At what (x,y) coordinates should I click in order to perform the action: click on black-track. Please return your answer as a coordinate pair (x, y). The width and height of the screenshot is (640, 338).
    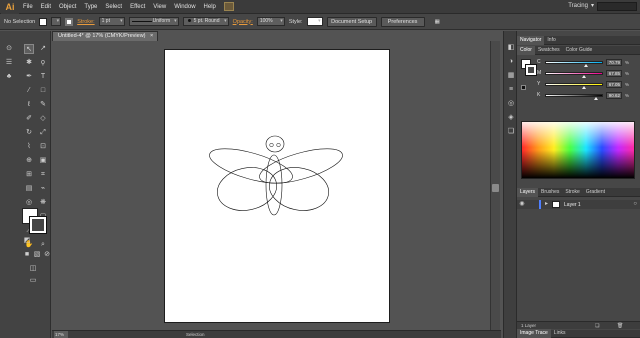
    Looking at the image, I should click on (574, 96).